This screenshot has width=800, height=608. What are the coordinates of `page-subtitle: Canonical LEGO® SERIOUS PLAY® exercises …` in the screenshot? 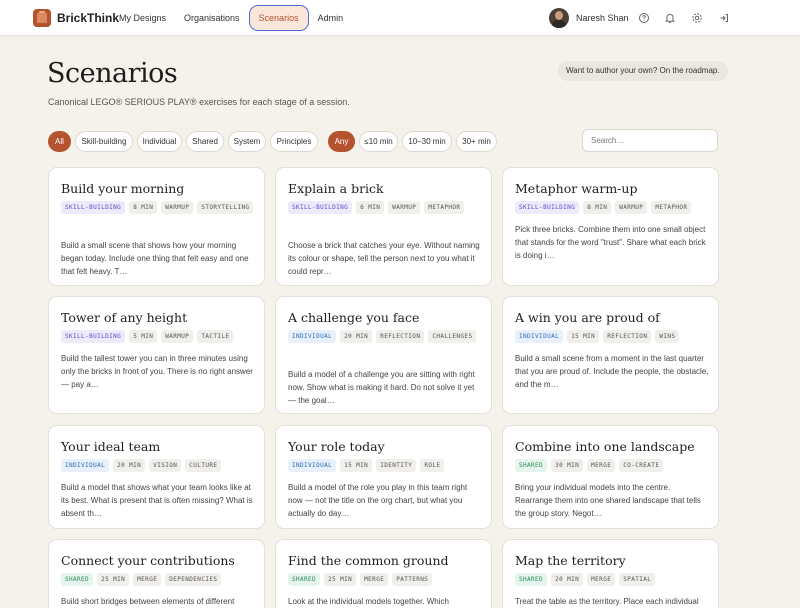 It's located at (199, 102).